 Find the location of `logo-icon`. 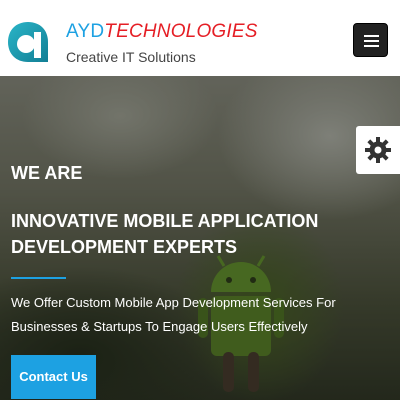

logo-icon is located at coordinates (28, 42).